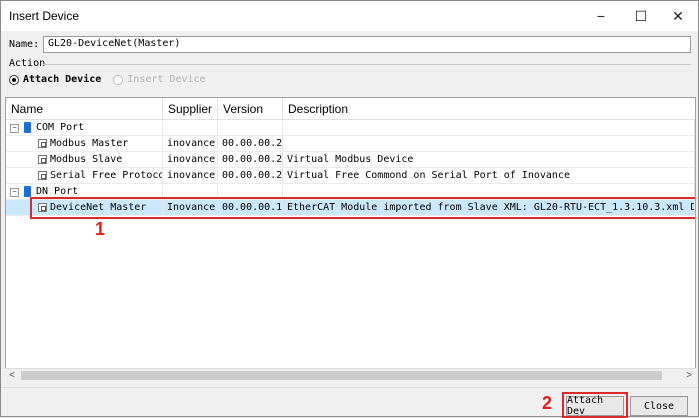  I want to click on horizontal-scrollbar: < >, so click(350, 375).